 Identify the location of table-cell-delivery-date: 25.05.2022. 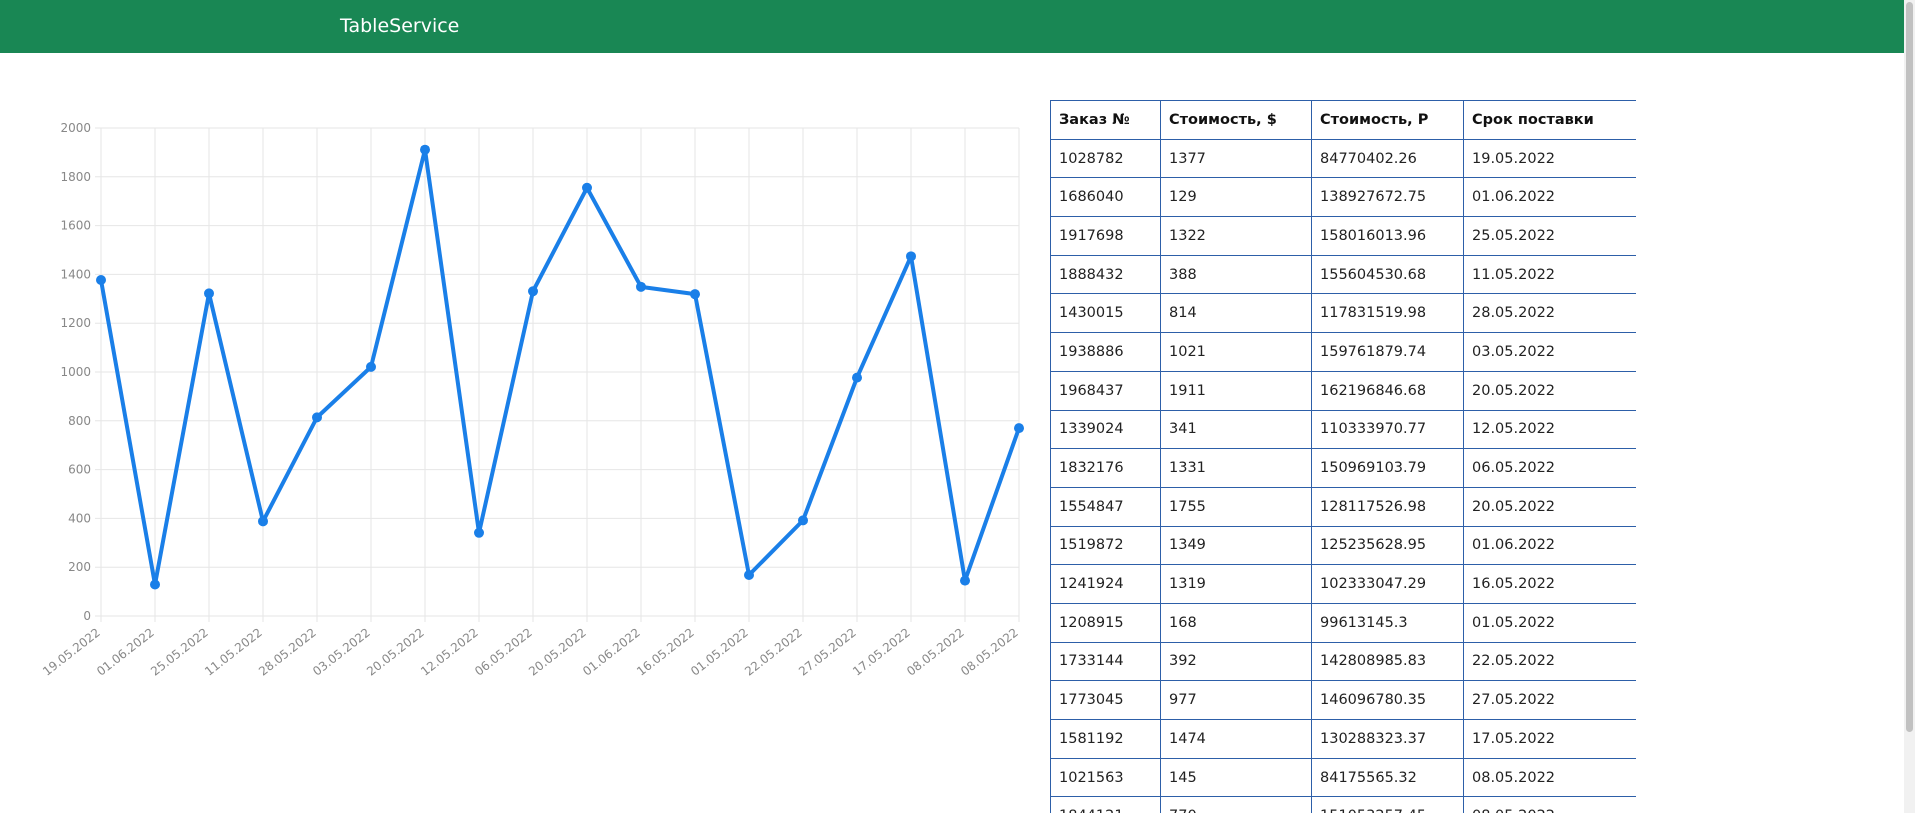
(1549, 236).